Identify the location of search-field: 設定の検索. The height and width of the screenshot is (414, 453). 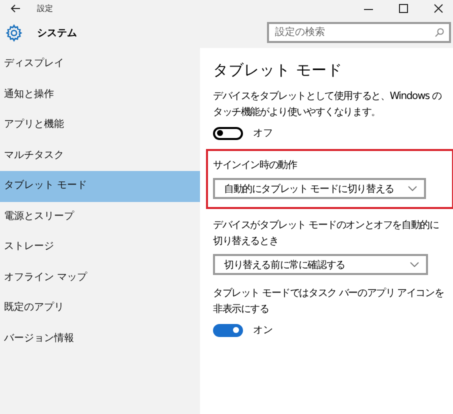
(359, 32).